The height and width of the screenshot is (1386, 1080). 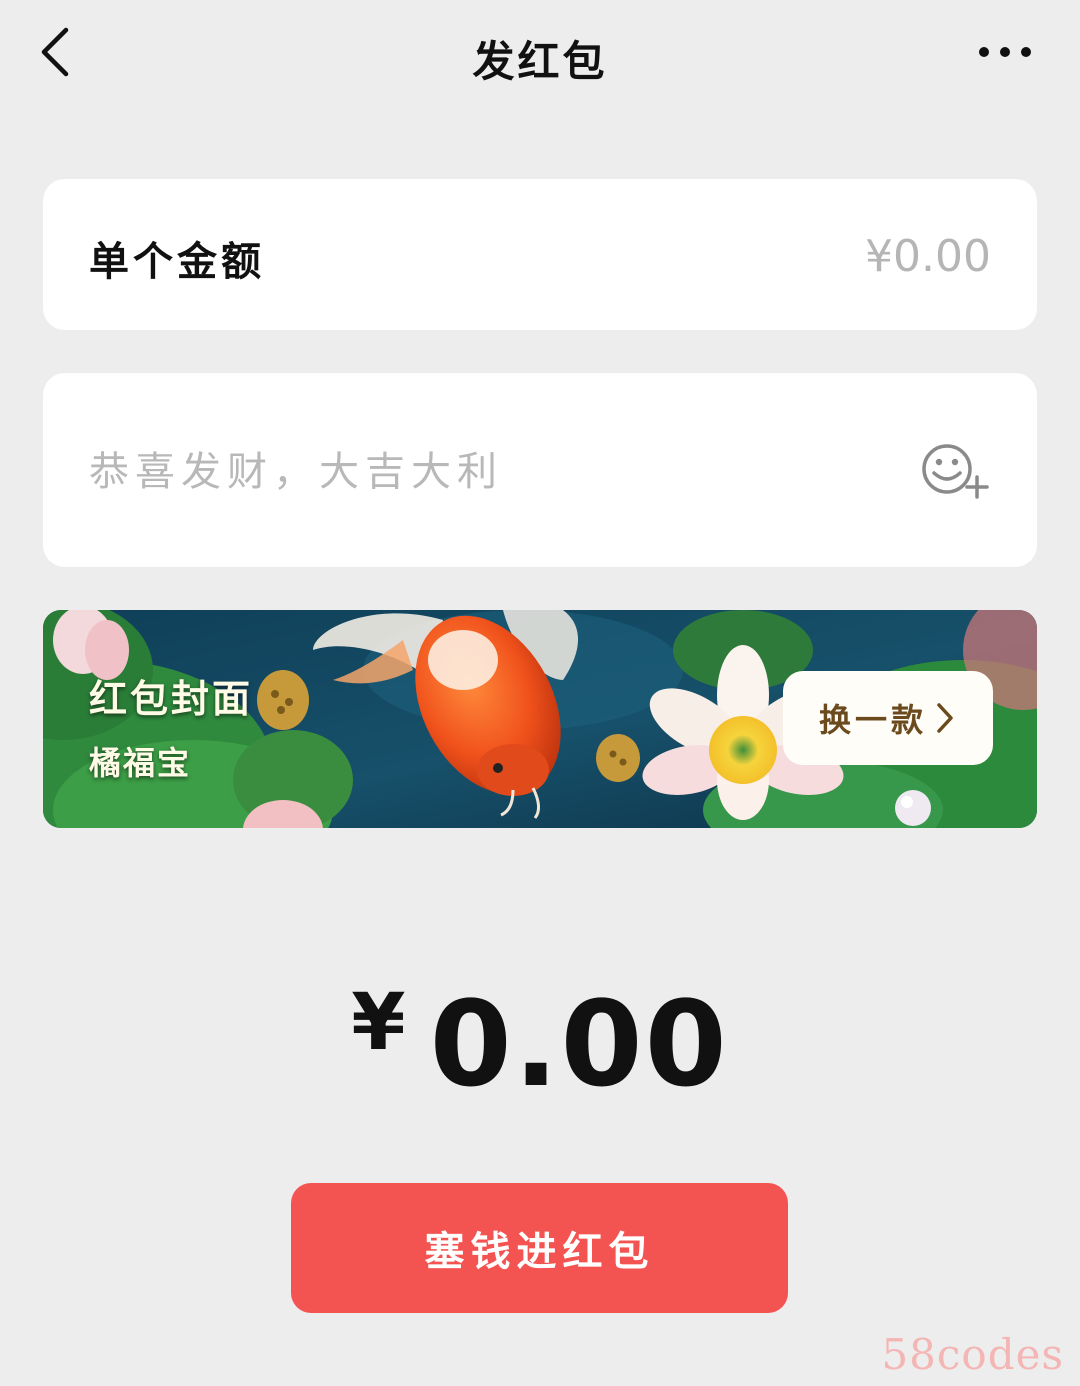 What do you see at coordinates (540, 254) in the screenshot?
I see `amount-card: 单个金额` at bounding box center [540, 254].